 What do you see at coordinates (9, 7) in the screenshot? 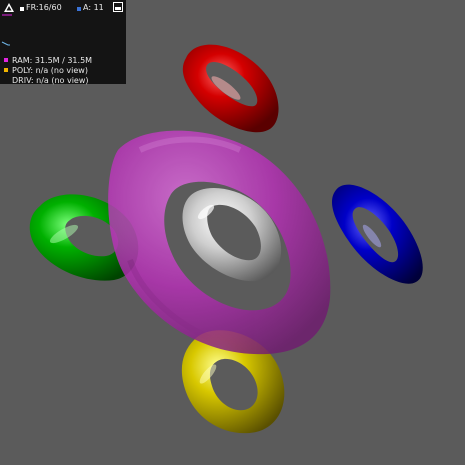
I see `triangle-logo-icon` at bounding box center [9, 7].